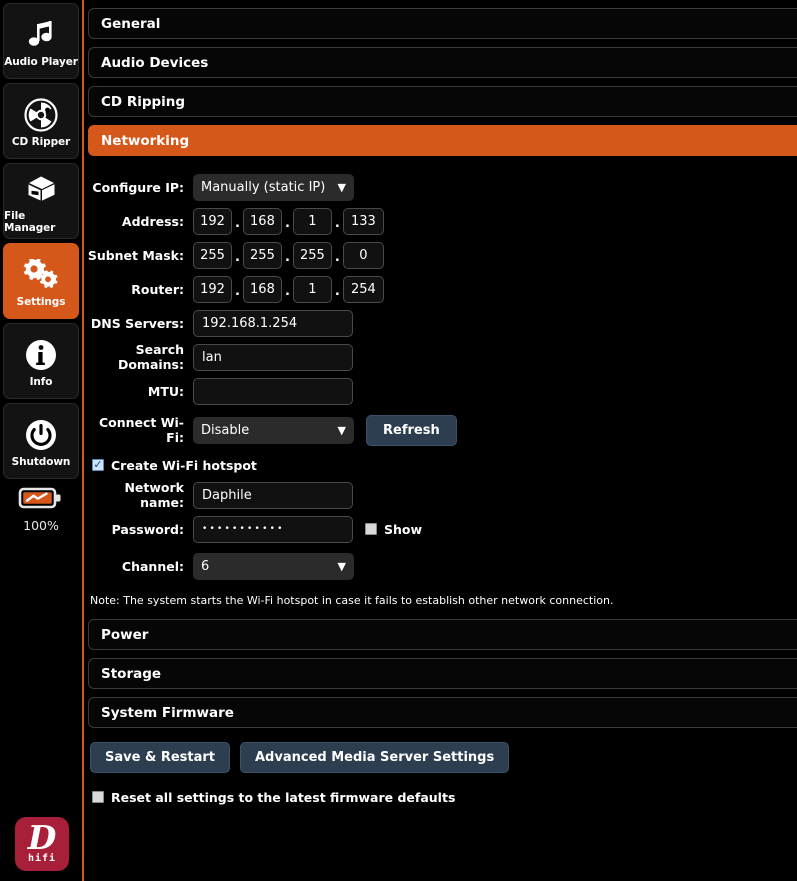  Describe the element at coordinates (41, 381) in the screenshot. I see `sidebar-item-label: Info` at that location.